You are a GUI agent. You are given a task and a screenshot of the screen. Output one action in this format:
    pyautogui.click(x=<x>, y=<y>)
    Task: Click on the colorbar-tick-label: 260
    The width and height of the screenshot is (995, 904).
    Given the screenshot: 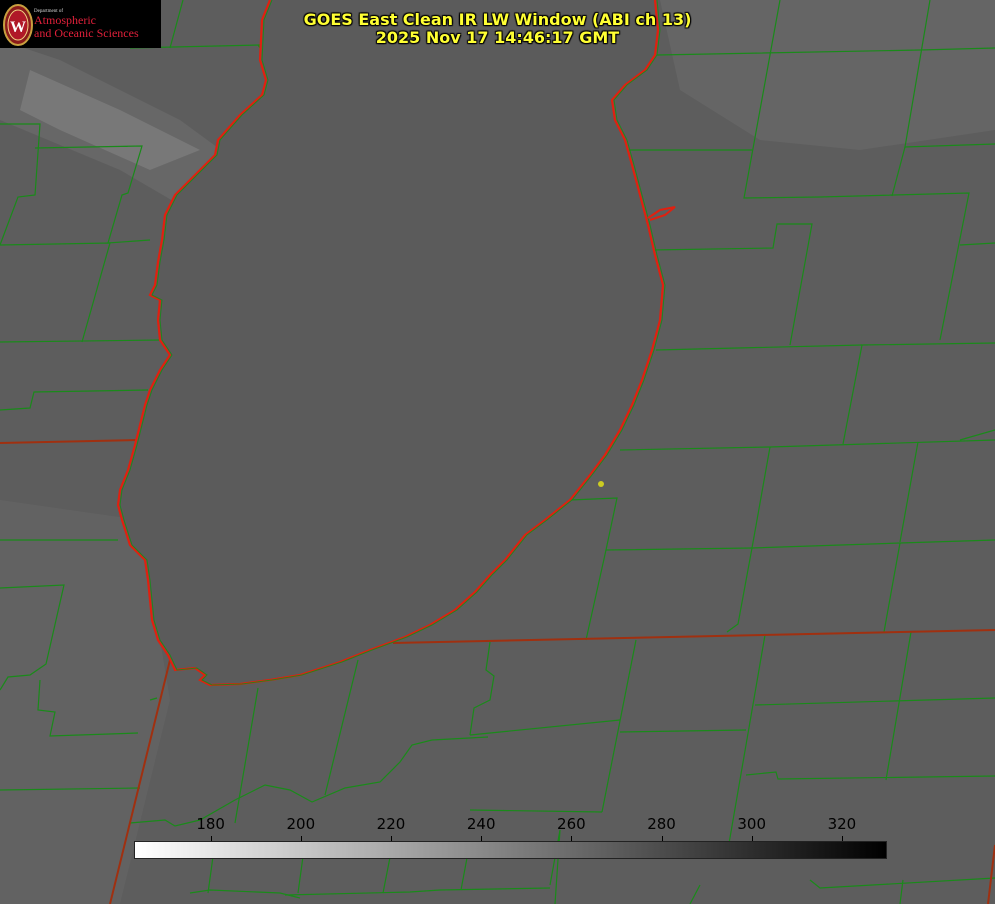 What is the action you would take?
    pyautogui.click(x=571, y=824)
    